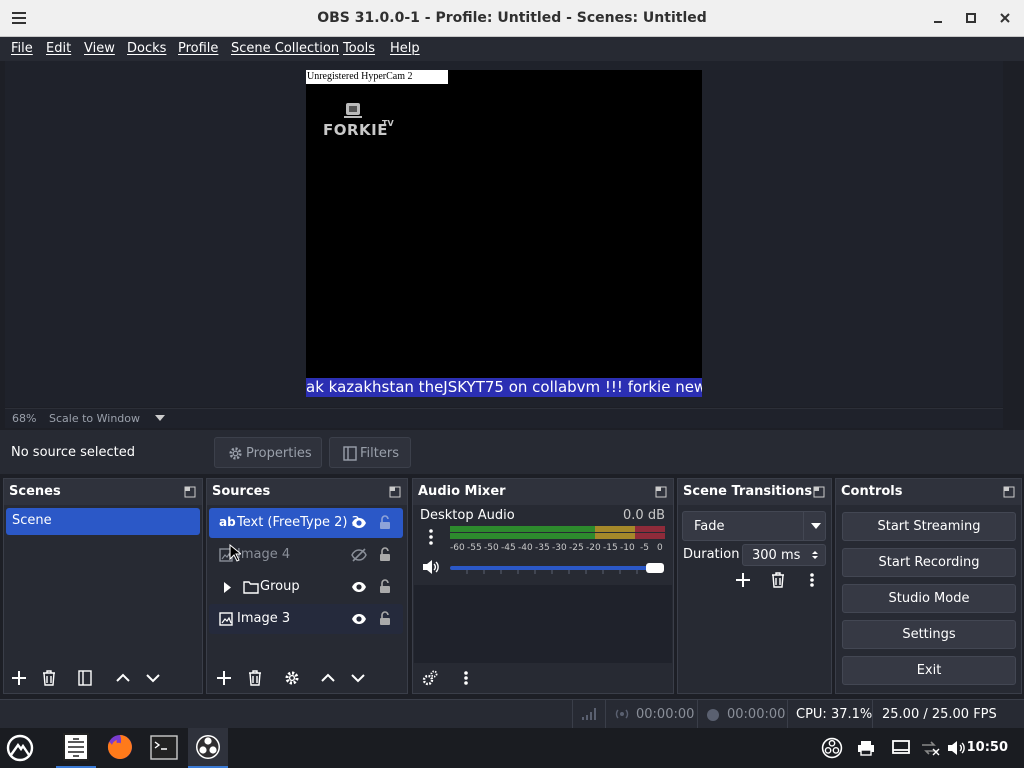 This screenshot has width=1024, height=768. Describe the element at coordinates (431, 537) in the screenshot. I see `kebab-menu-icon` at that location.